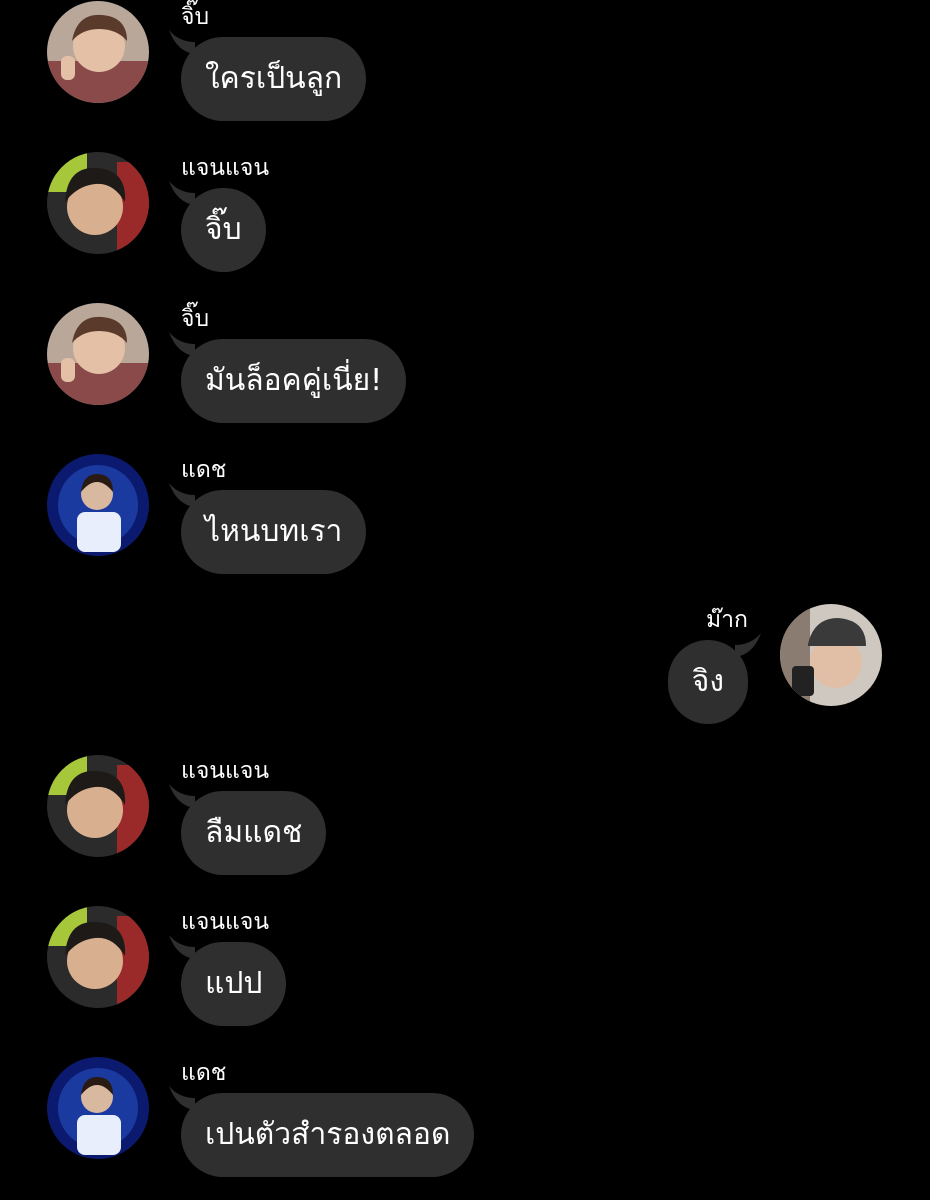  I want to click on chat-message: แจนแจน ลืมแดช, so click(465, 824).